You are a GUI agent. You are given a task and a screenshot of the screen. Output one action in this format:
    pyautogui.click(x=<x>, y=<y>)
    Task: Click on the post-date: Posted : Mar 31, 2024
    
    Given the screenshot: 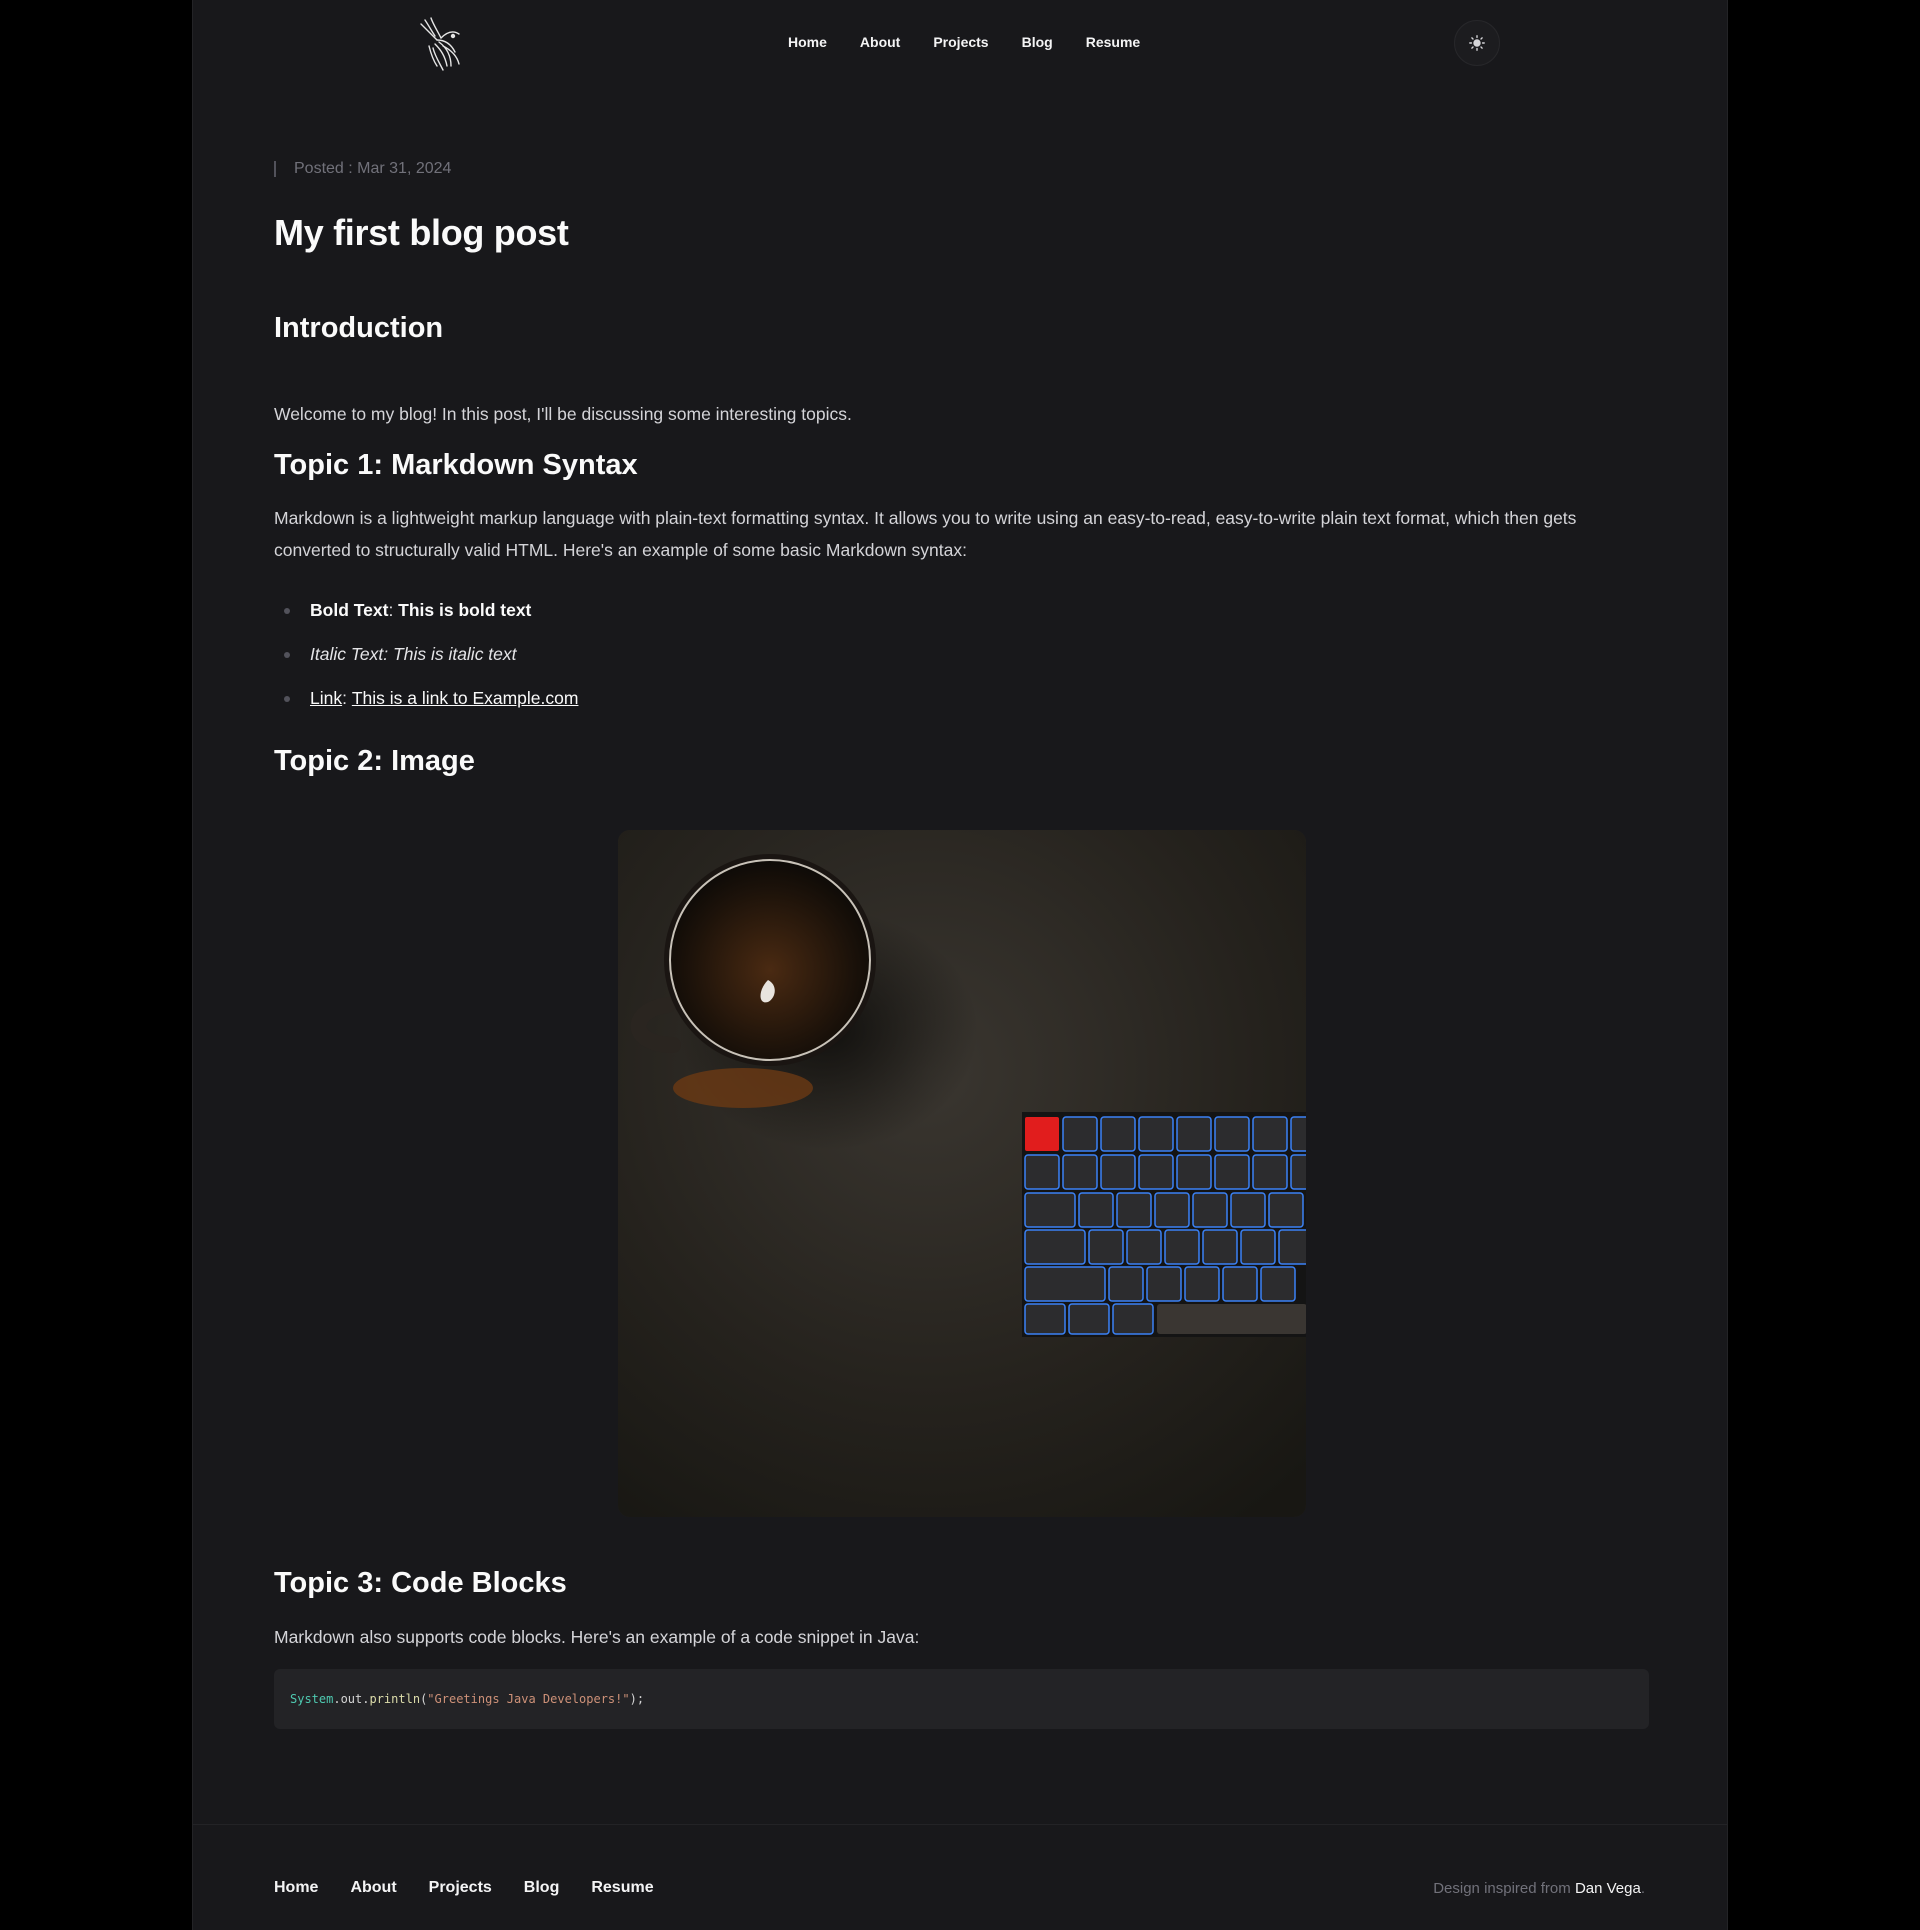 What is the action you would take?
    pyautogui.click(x=362, y=169)
    